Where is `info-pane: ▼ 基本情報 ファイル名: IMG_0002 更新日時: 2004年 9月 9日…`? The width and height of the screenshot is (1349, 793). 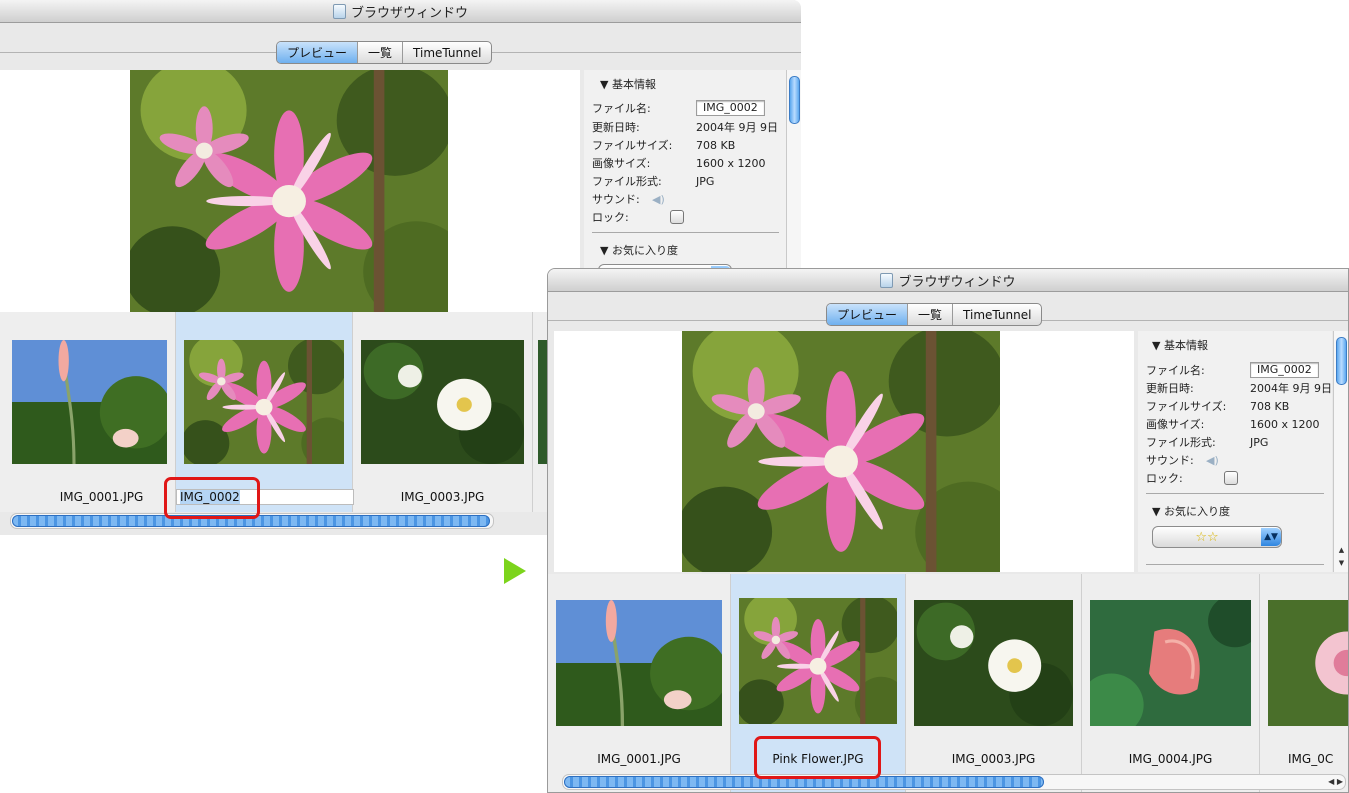
info-pane: ▼ 基本情報 ファイル名: IMG_0002 更新日時: 2004年 9月 9日… is located at coordinates (1235, 451).